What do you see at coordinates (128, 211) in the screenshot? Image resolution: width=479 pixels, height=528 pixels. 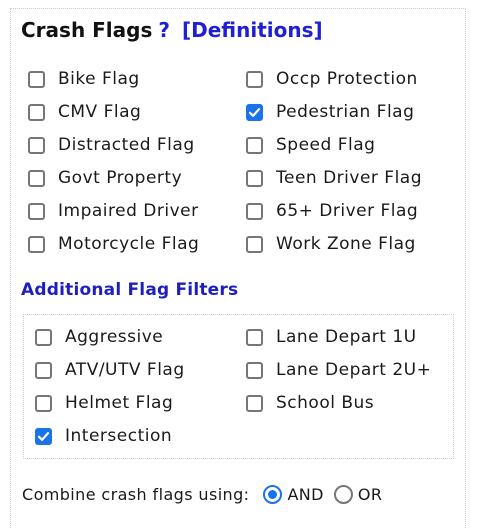 I see `checkbox-label: Impaired Driver` at bounding box center [128, 211].